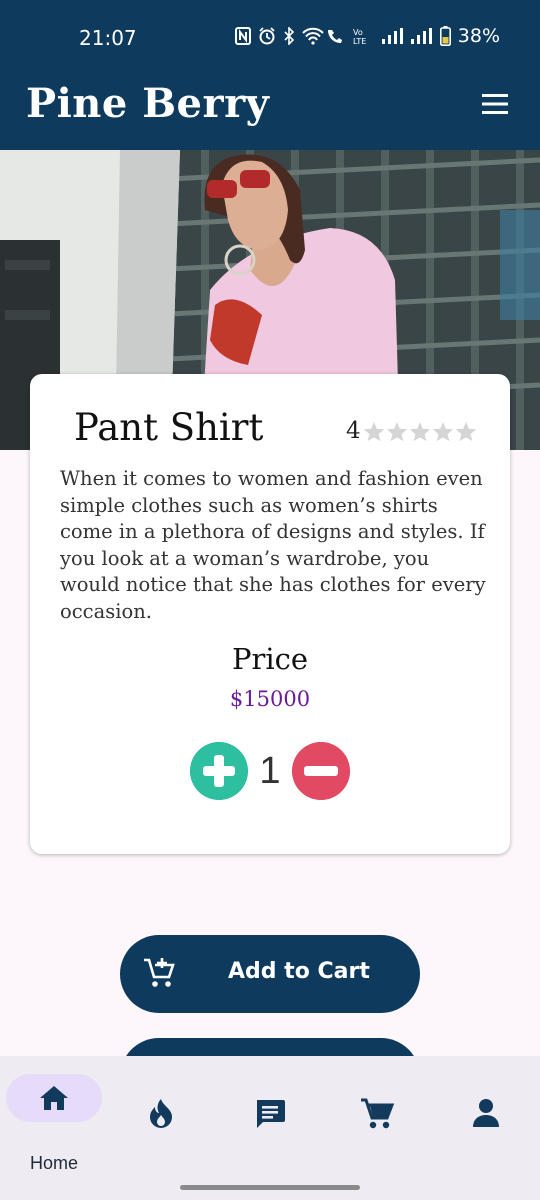 This screenshot has width=540, height=1200. What do you see at coordinates (161, 1113) in the screenshot?
I see `fire-icon` at bounding box center [161, 1113].